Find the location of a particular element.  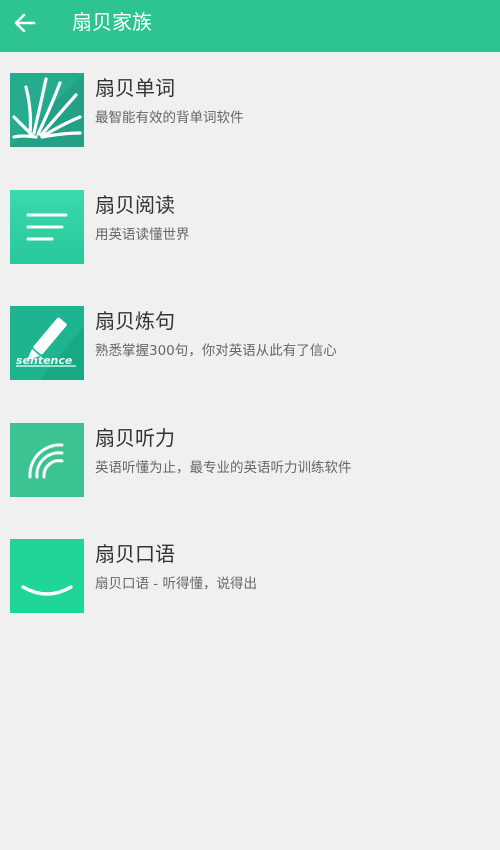

app-icon-speaking is located at coordinates (47, 576).